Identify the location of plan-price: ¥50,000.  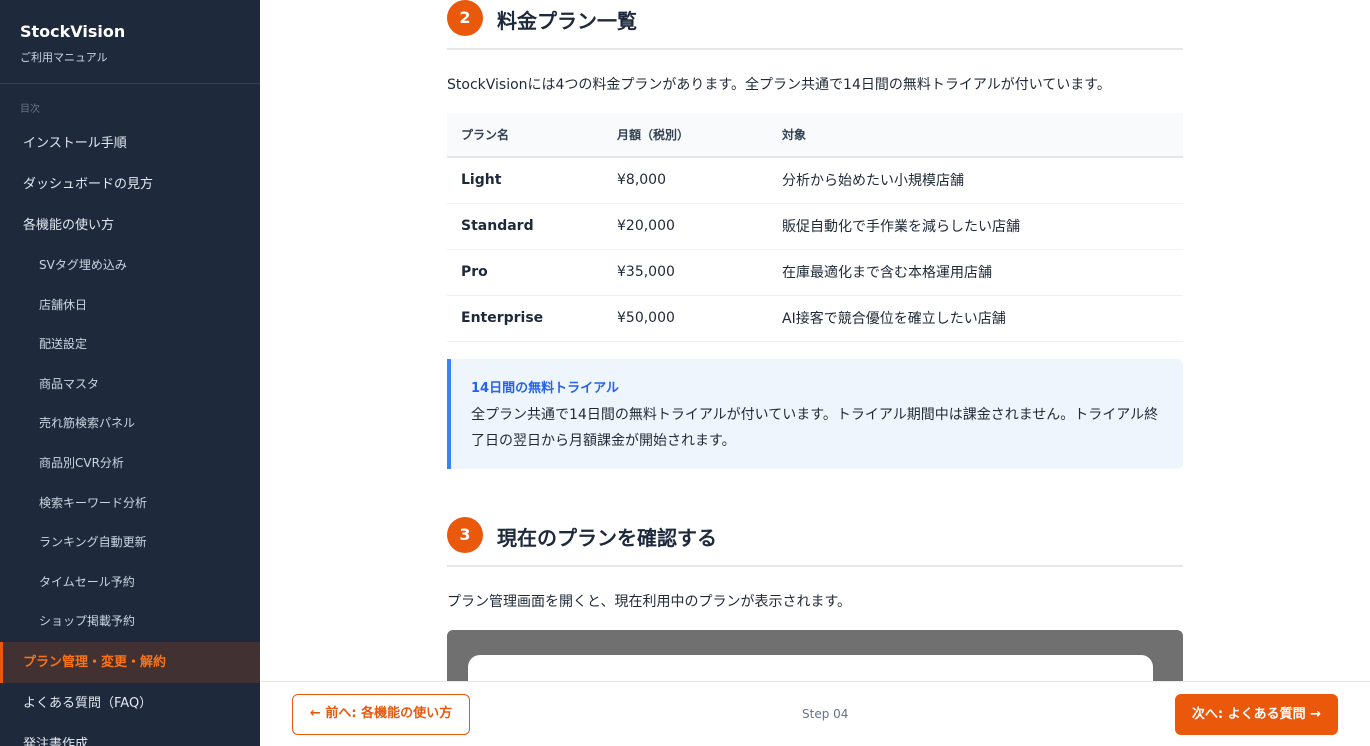
(685, 318).